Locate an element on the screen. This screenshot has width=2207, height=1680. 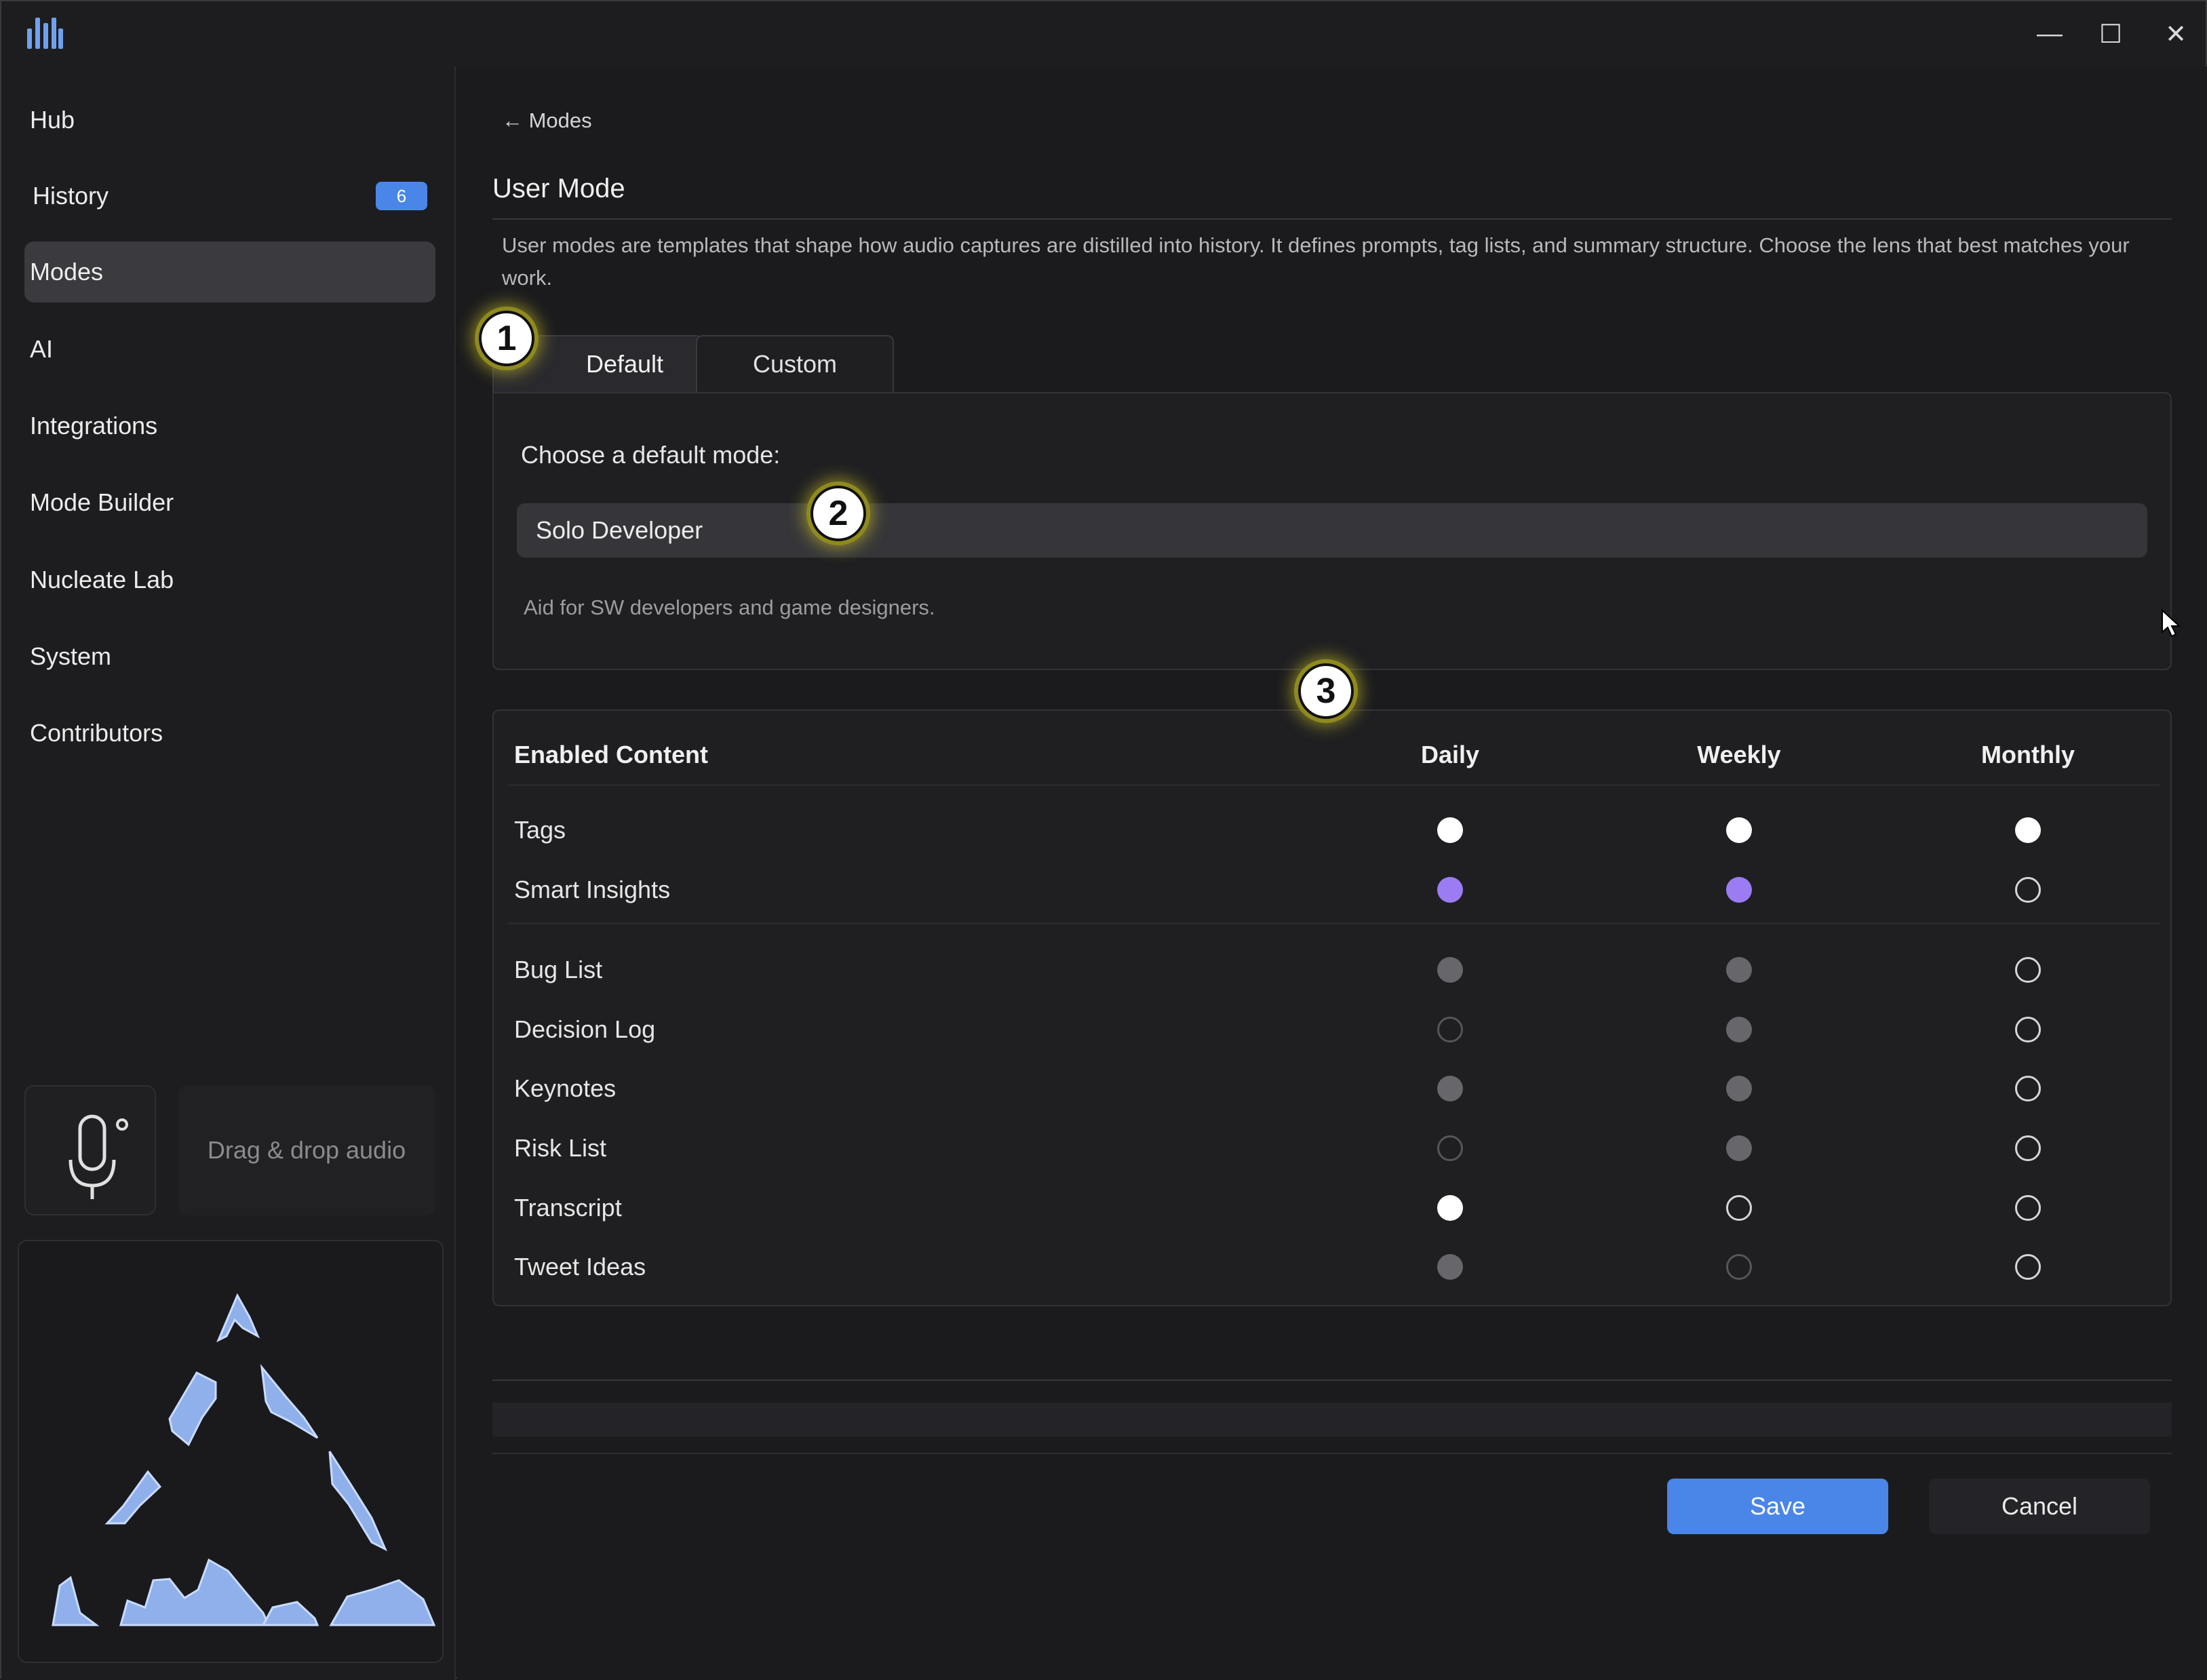
radio-decision-log-monthly is located at coordinates (2028, 1030).